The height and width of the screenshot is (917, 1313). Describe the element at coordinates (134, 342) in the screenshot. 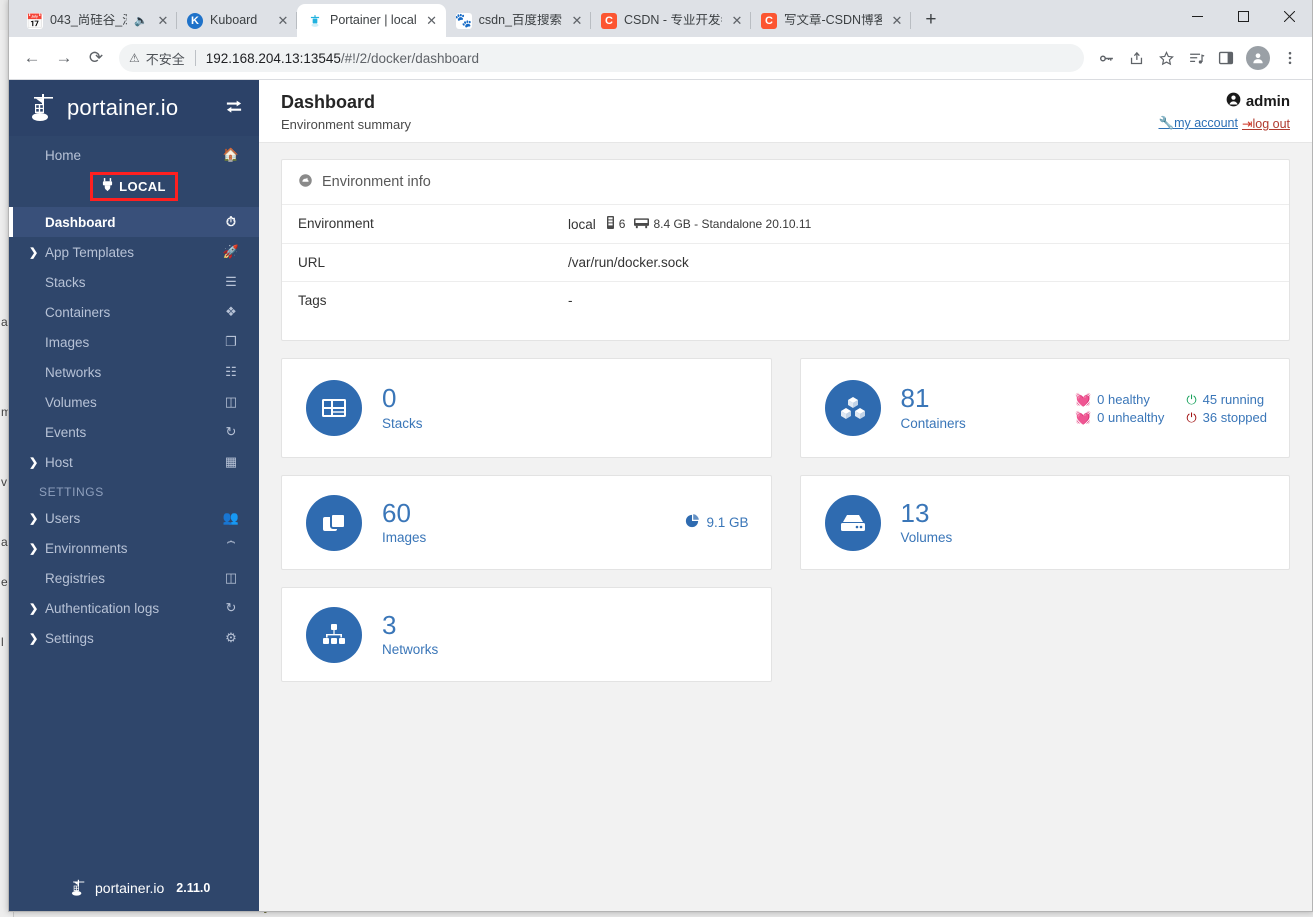

I see `sidebar-item-images: ❯ Images ❐` at that location.